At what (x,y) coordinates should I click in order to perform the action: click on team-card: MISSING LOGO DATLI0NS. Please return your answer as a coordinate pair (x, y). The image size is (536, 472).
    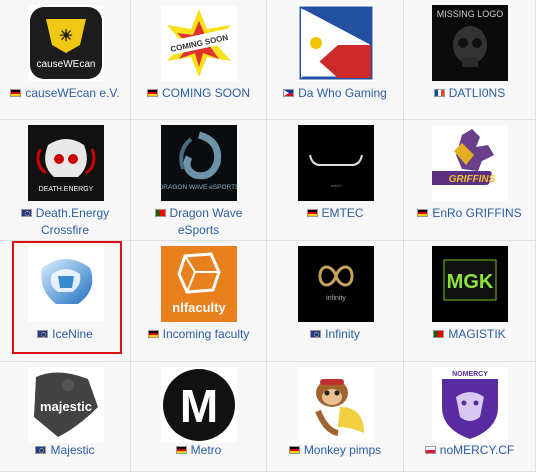
    Looking at the image, I should click on (470, 60).